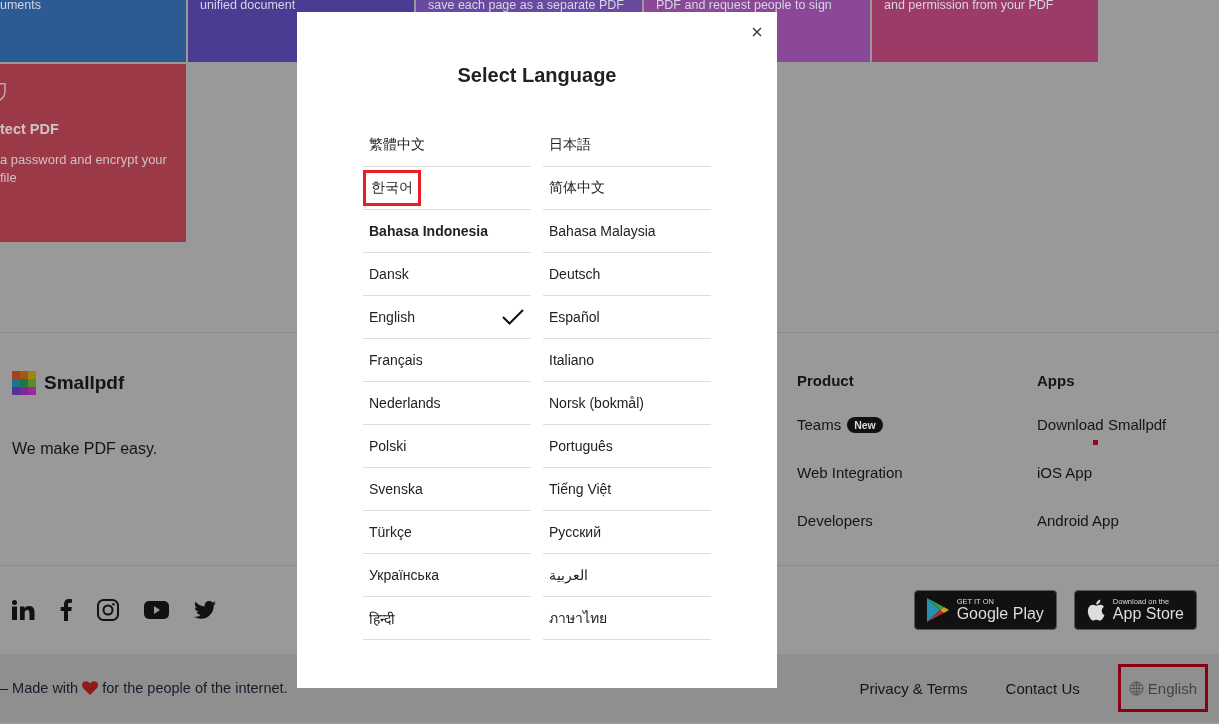 Image resolution: width=1219 pixels, height=724 pixels. Describe the element at coordinates (526, 5) in the screenshot. I see `tile-description: save each page as a separate PDF` at that location.